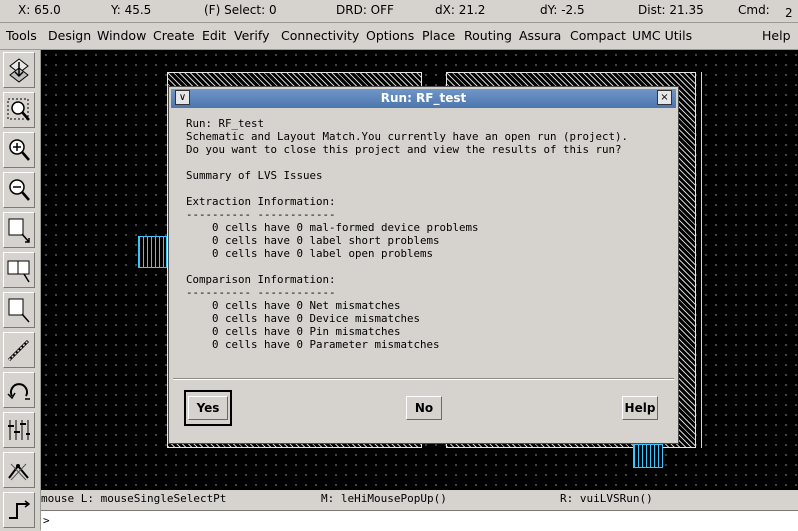  I want to click on dialog-separator, so click(423, 379).